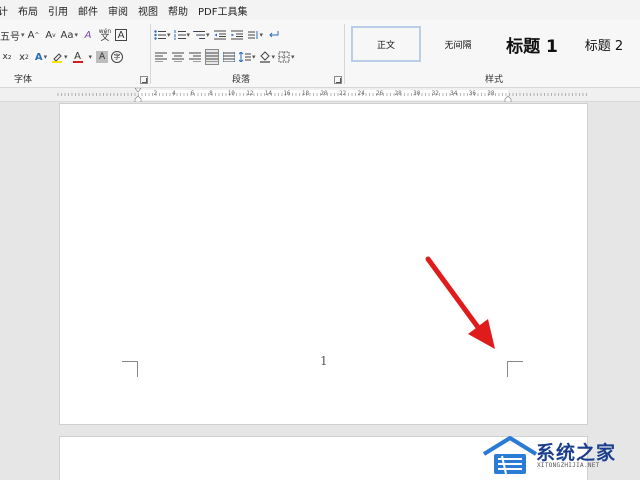 This screenshot has height=480, width=640. What do you see at coordinates (576, 453) in the screenshot?
I see `watermark-name: 系统之家` at bounding box center [576, 453].